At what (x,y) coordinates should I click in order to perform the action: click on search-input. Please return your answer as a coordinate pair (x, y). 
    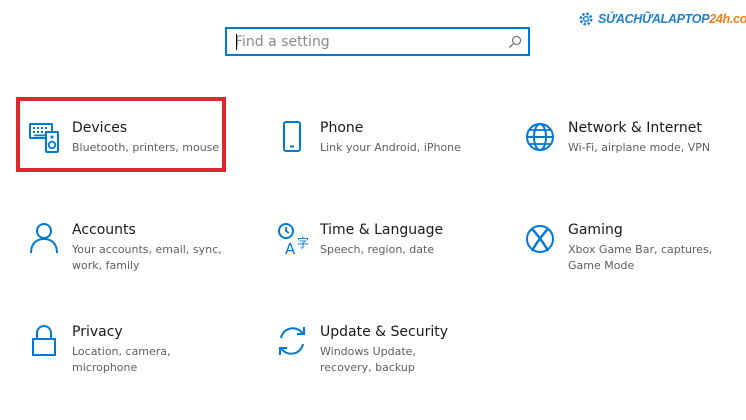
    Looking at the image, I should click on (367, 41).